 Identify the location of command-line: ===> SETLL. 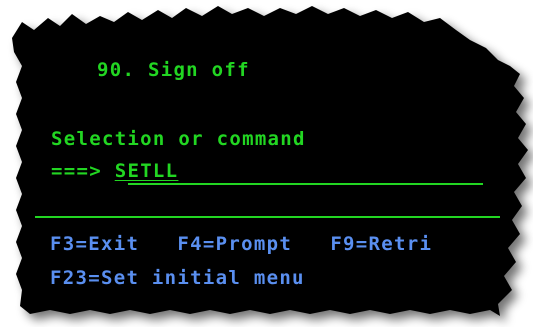
(253, 171).